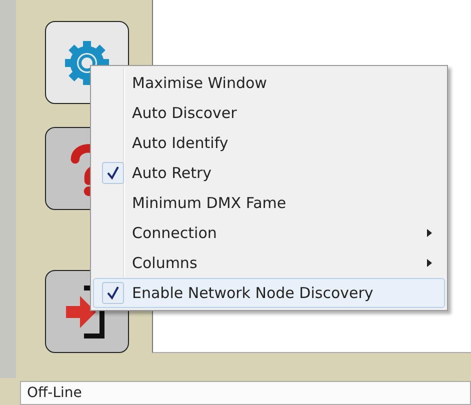 Image resolution: width=471 pixels, height=405 pixels. Describe the element at coordinates (269, 83) in the screenshot. I see `menu-item: Maximise Window` at that location.